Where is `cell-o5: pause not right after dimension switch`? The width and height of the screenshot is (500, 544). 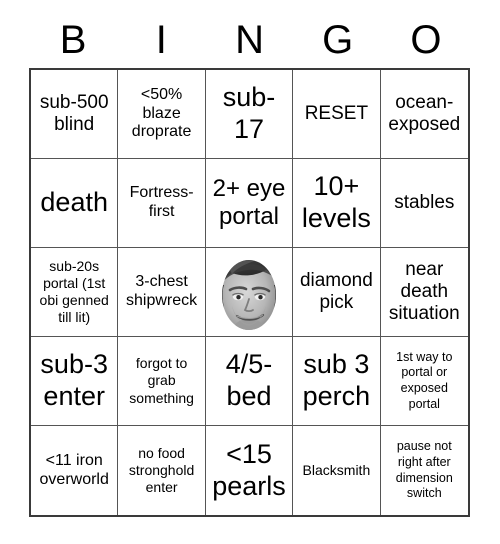
cell-o5: pause not right after dimension switch is located at coordinates (424, 470).